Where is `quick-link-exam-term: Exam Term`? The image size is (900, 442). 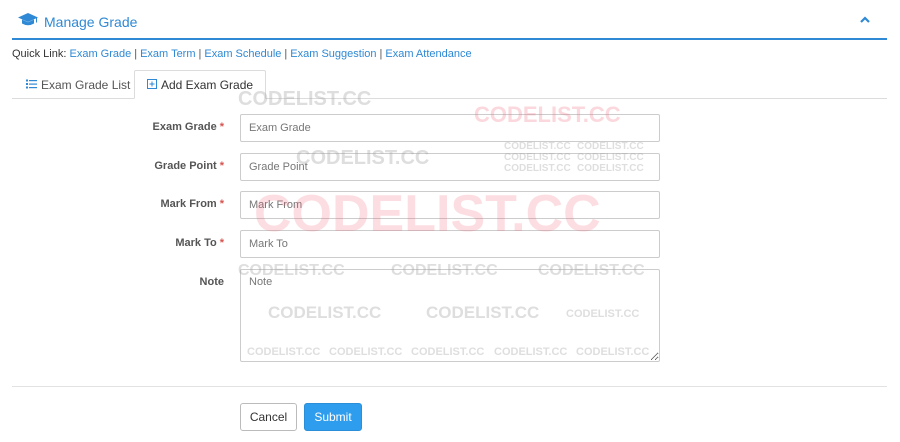 quick-link-exam-term: Exam Term is located at coordinates (167, 54).